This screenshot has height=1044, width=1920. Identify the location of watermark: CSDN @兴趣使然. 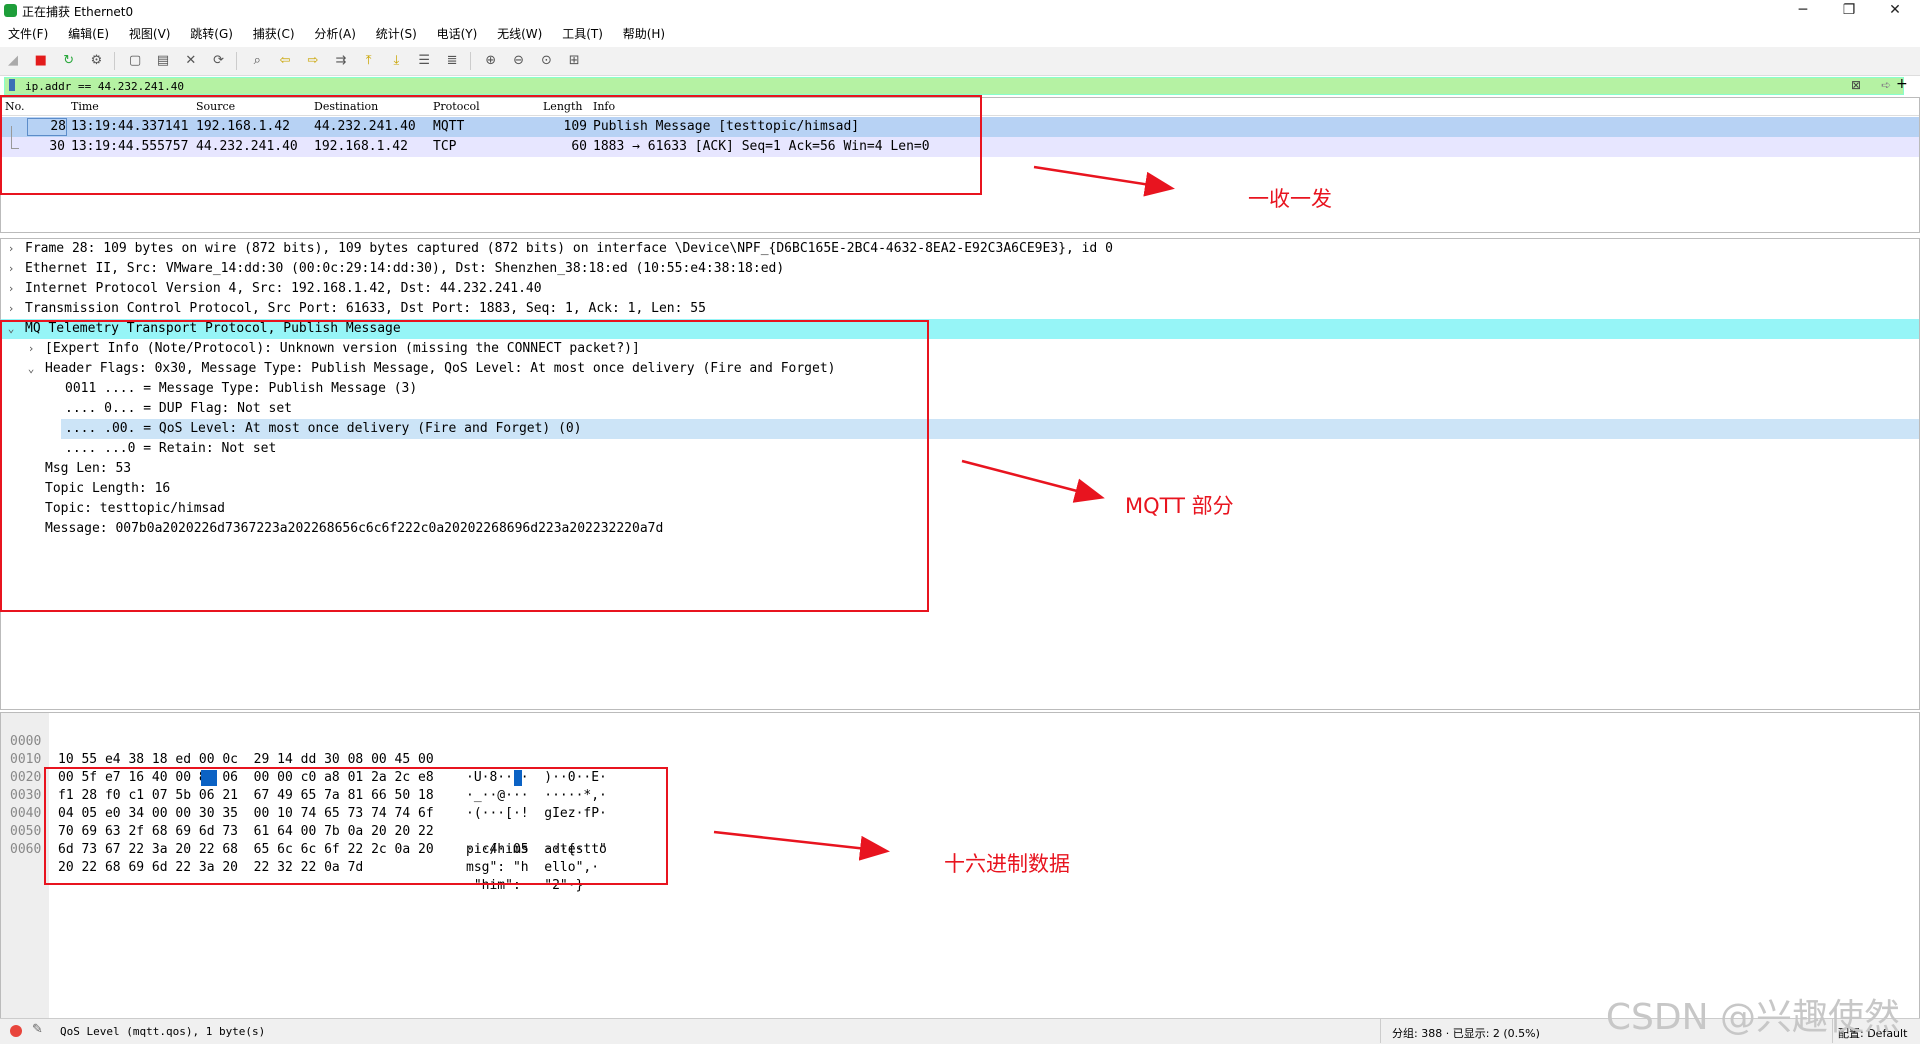
(1752, 1017).